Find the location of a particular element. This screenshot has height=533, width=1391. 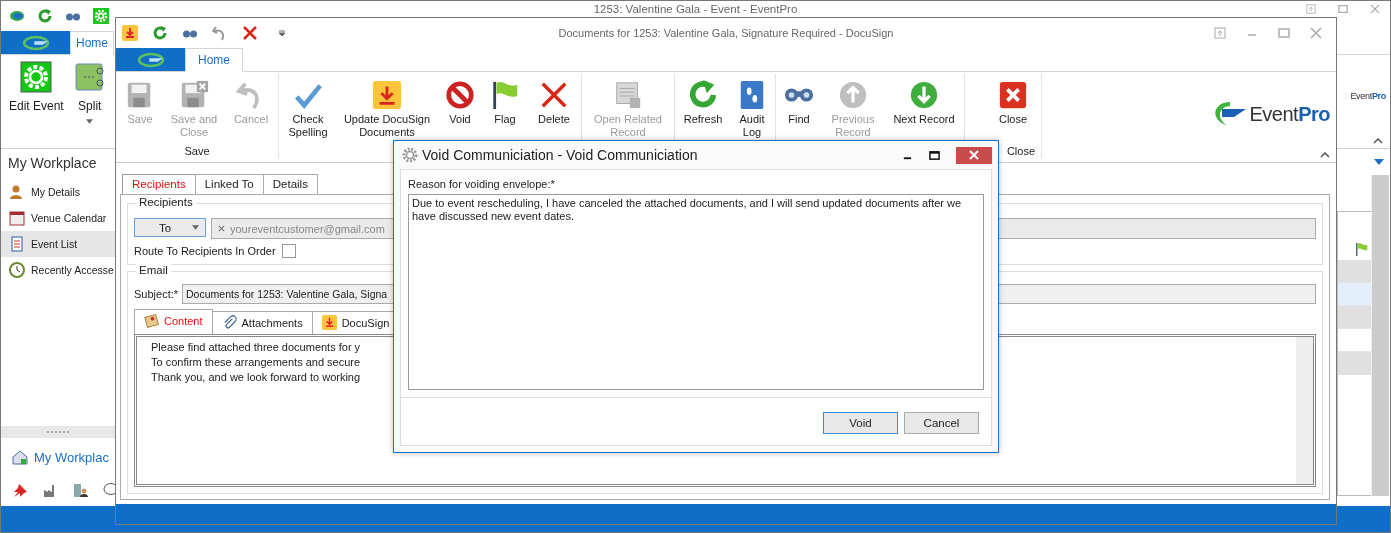

group-label: Save is located at coordinates (197, 151).